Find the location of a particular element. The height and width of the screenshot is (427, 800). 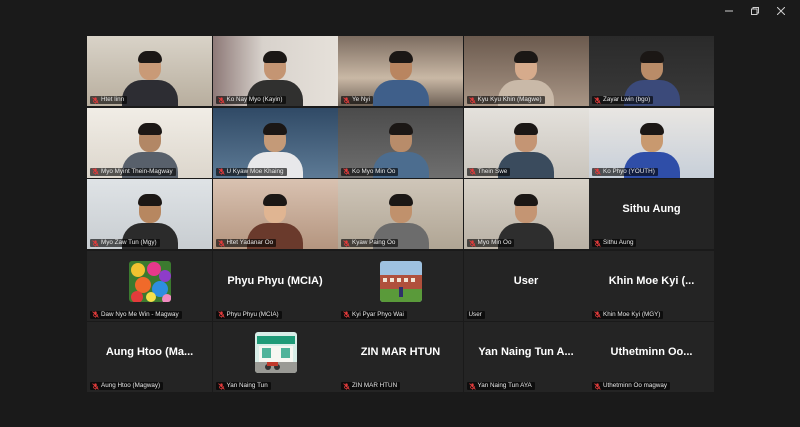

participant-tile: Kyi Pyar Phyo Wai is located at coordinates (400, 285).